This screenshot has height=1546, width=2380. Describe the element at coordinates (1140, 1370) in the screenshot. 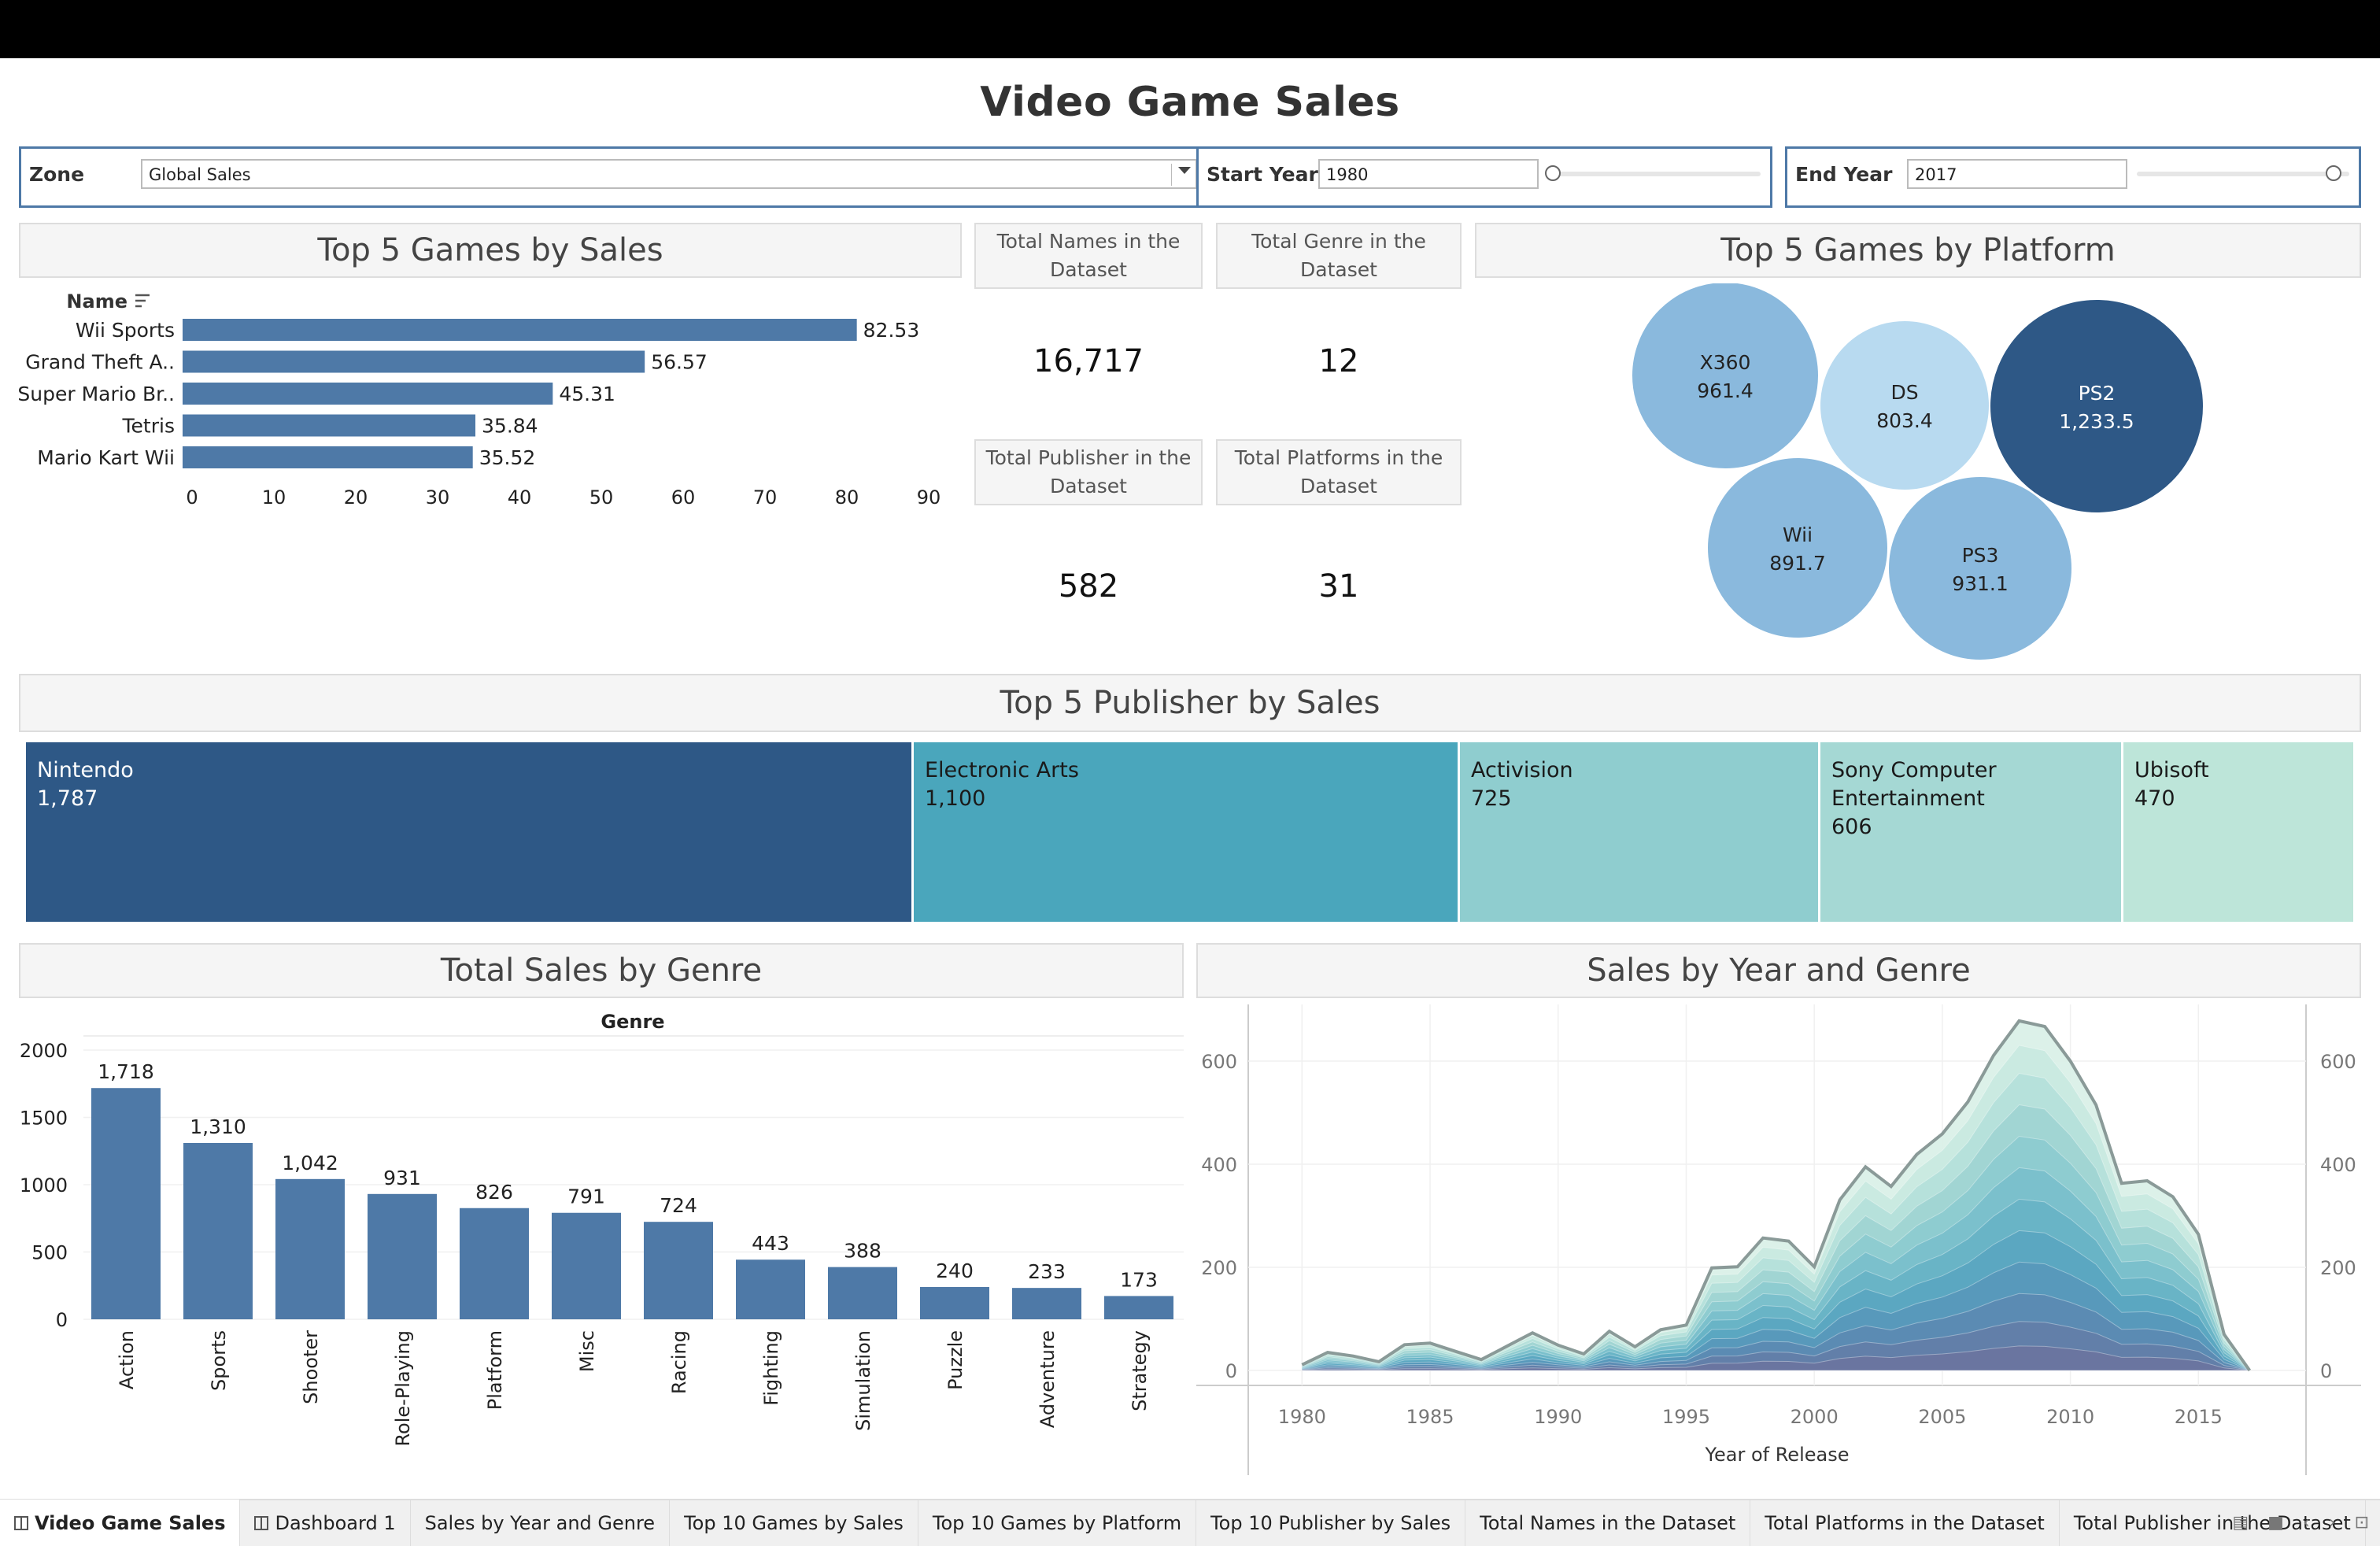

I see `genre-category-label: Strategy` at that location.